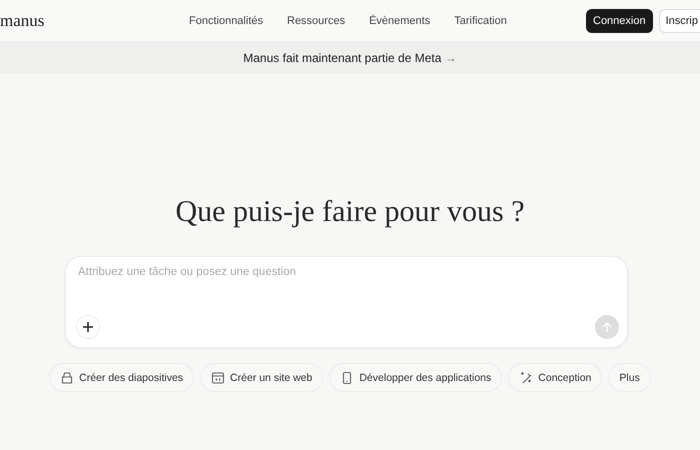 This screenshot has height=450, width=700. I want to click on suggestion-chip: Plus, so click(629, 377).